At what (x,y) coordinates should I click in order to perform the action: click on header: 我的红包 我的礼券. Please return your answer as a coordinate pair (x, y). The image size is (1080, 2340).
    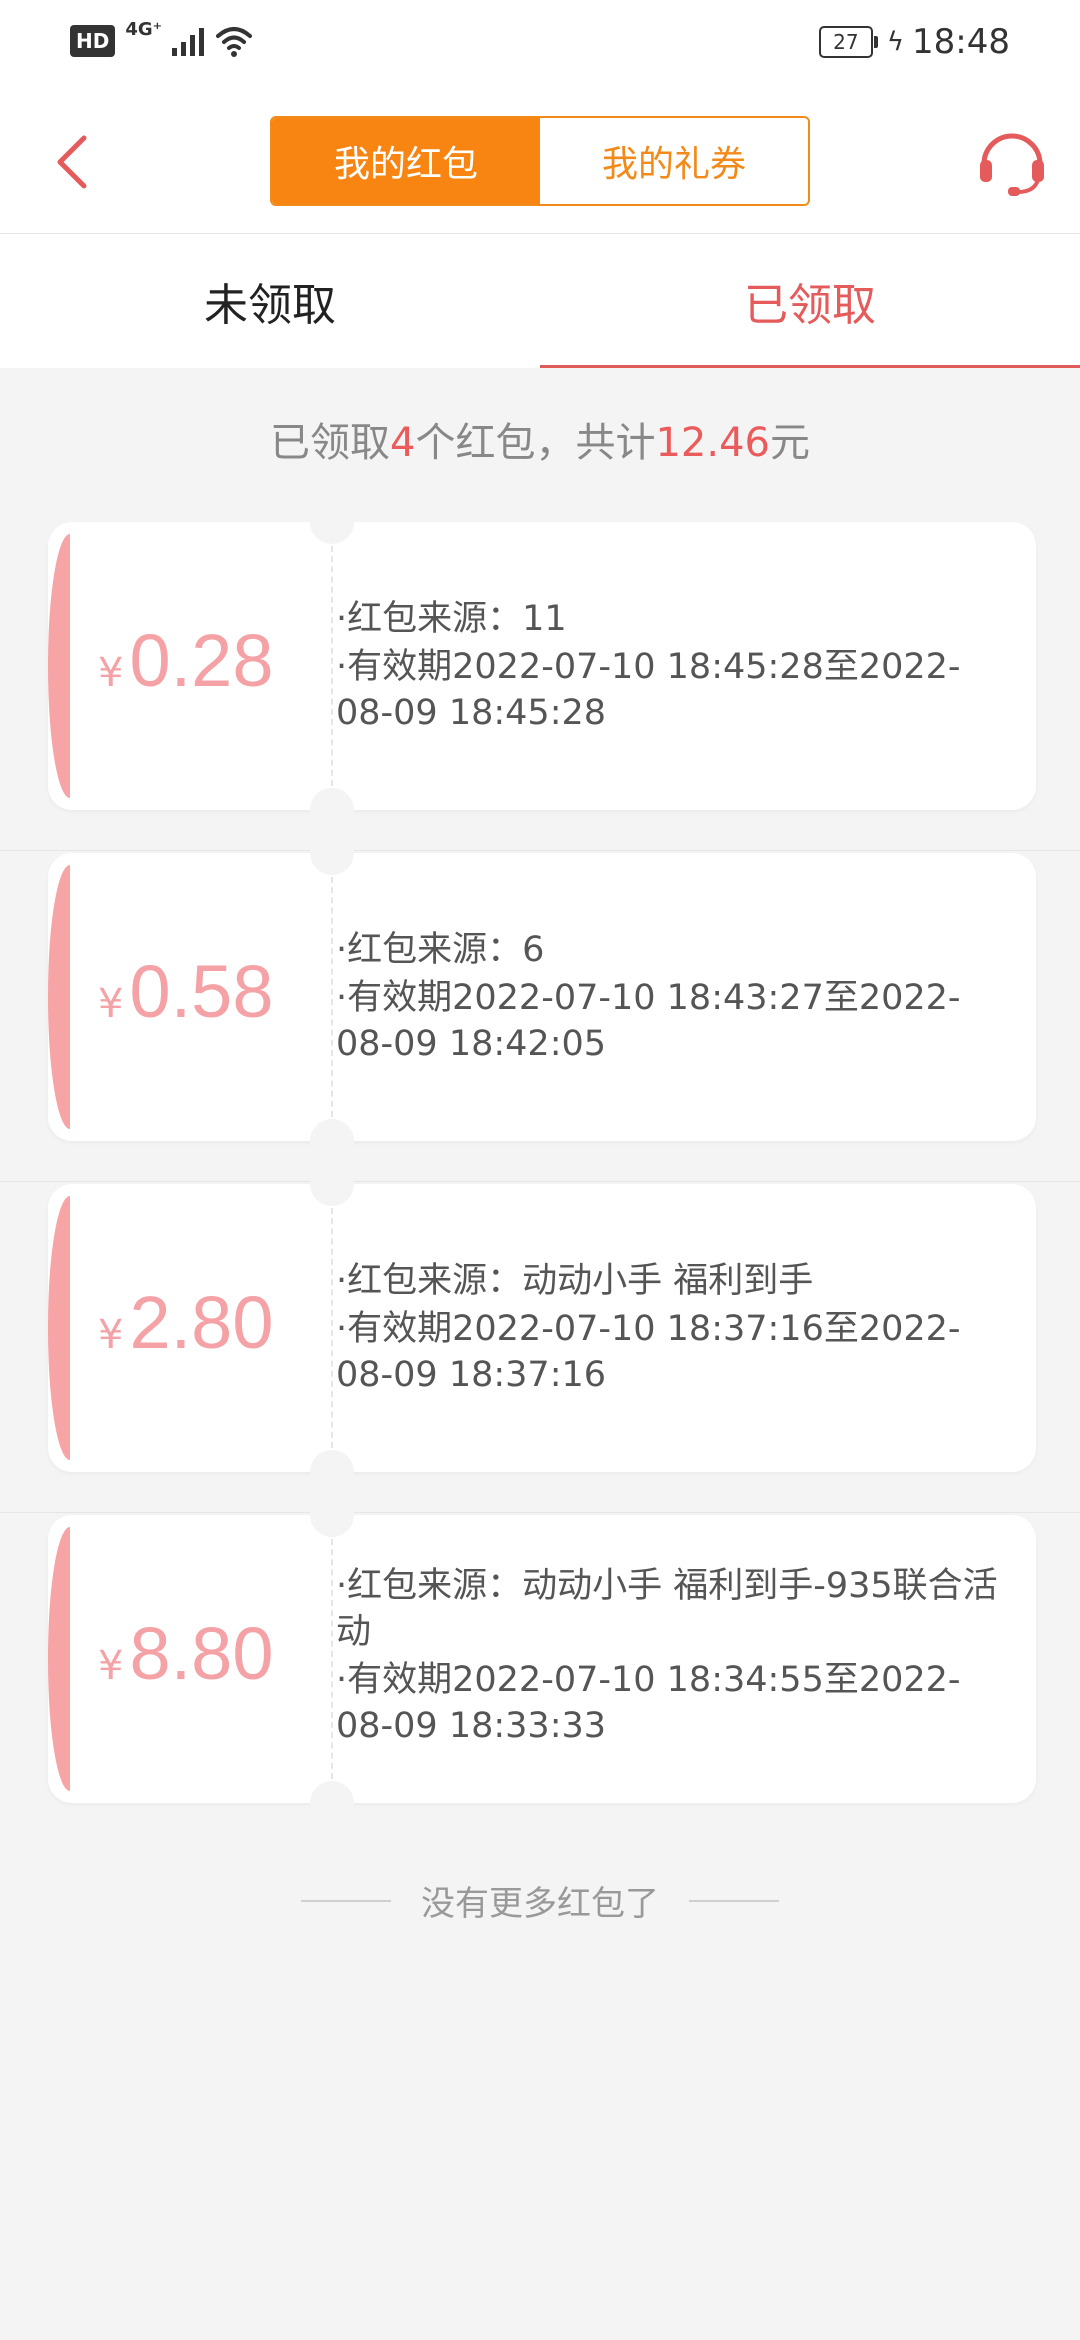
    Looking at the image, I should click on (540, 163).